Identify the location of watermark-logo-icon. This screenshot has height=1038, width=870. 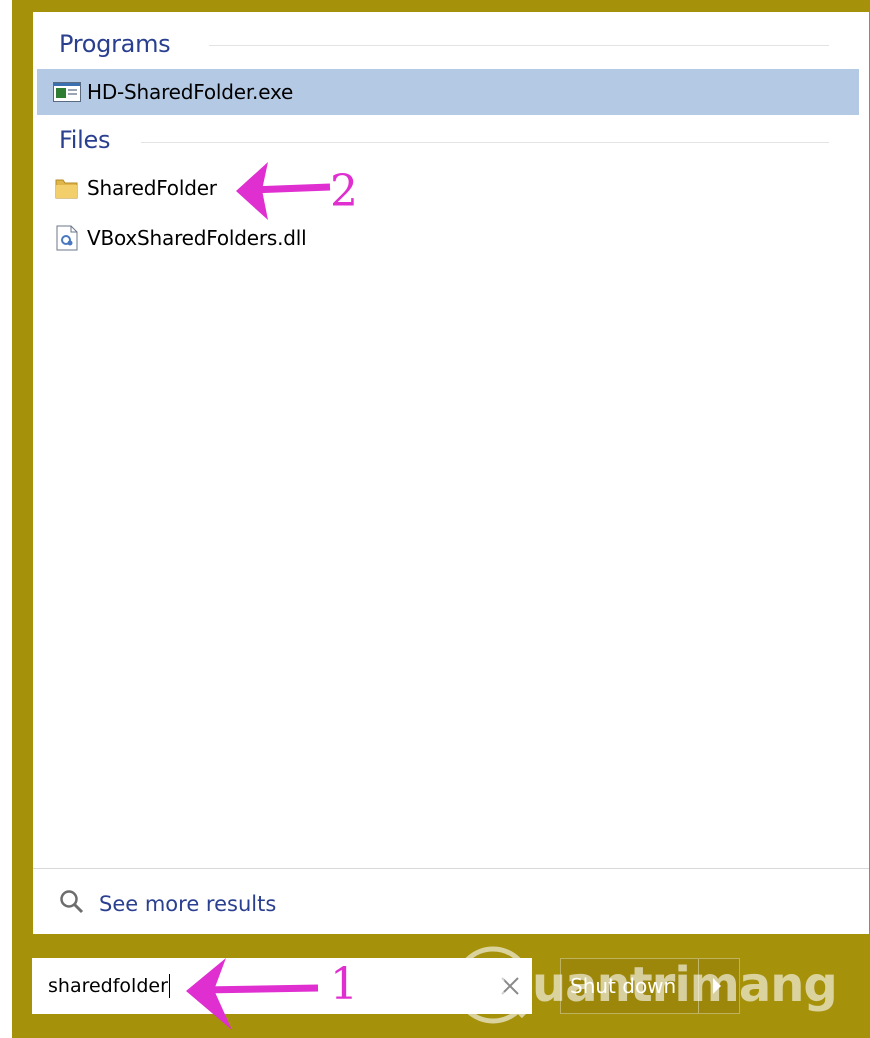
(493, 985).